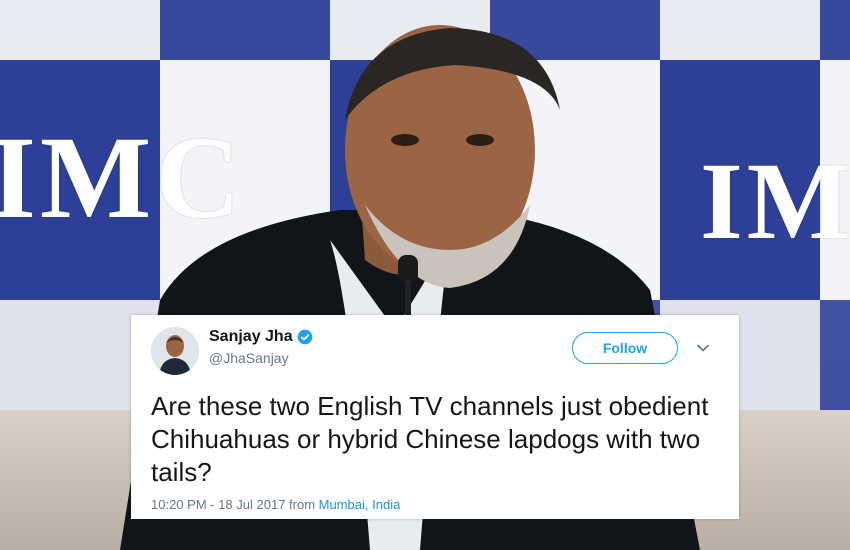 The image size is (850, 550). I want to click on author-avatar, so click(175, 351).